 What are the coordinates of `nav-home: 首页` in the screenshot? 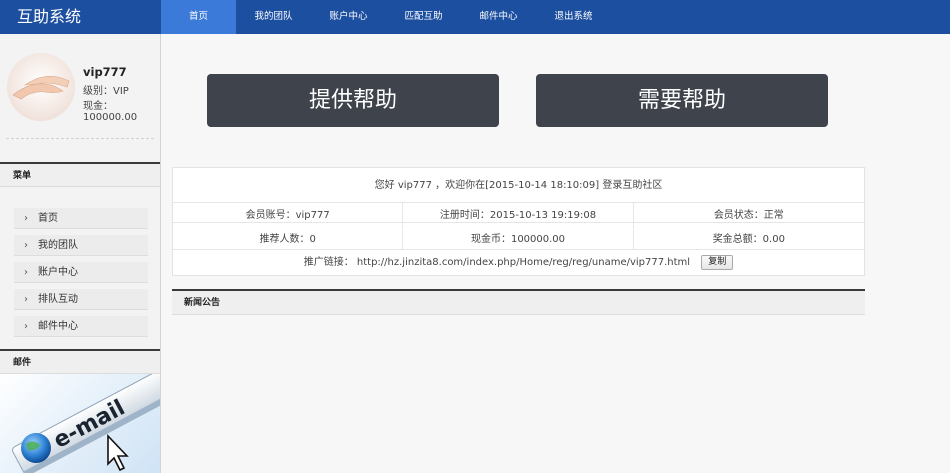 It's located at (198, 17).